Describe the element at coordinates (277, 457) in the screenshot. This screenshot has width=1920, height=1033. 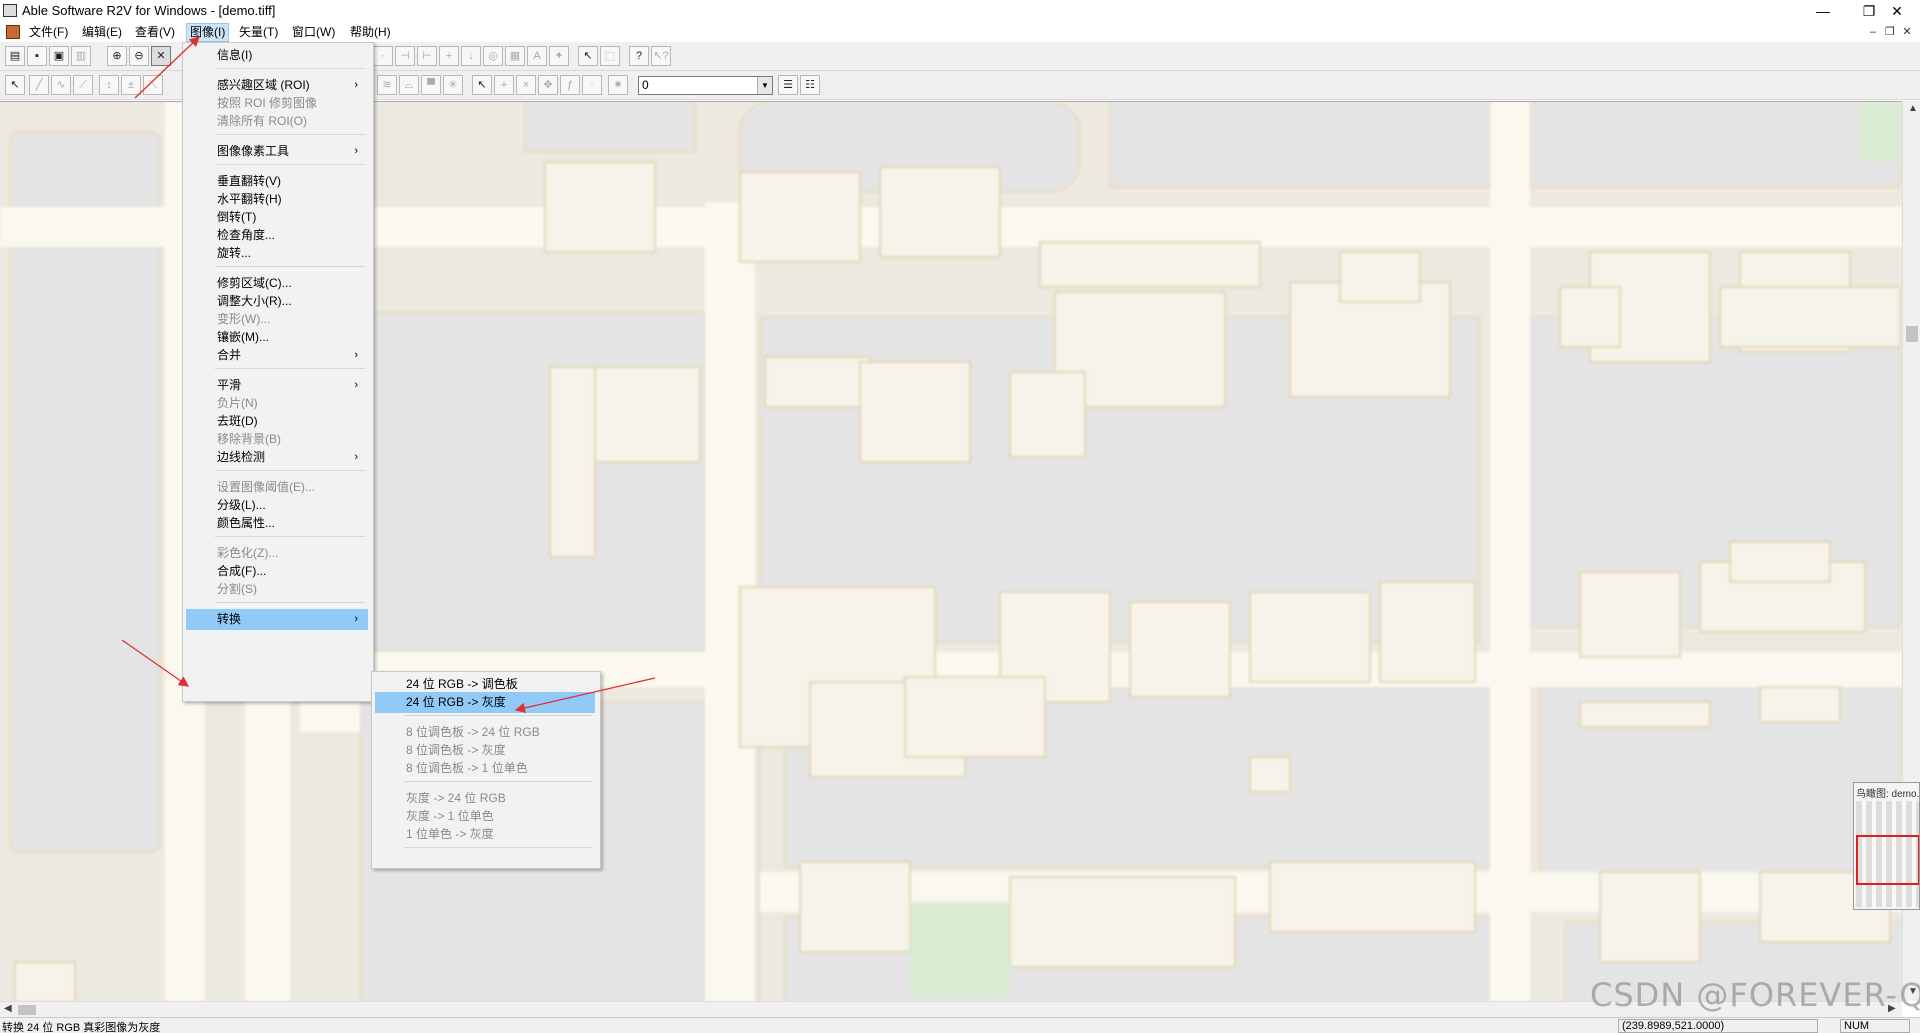
I see `image-menu-item: 边线检测 ›` at that location.